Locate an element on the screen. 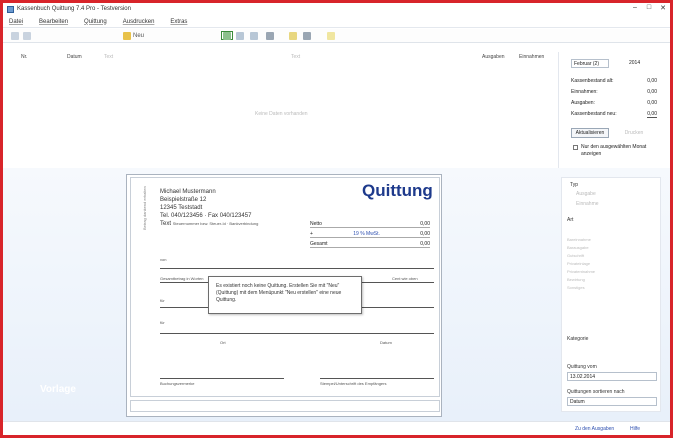  month-filter-checkbox: Nur den ausgewählten Monat anzeigen is located at coordinates (619, 151).